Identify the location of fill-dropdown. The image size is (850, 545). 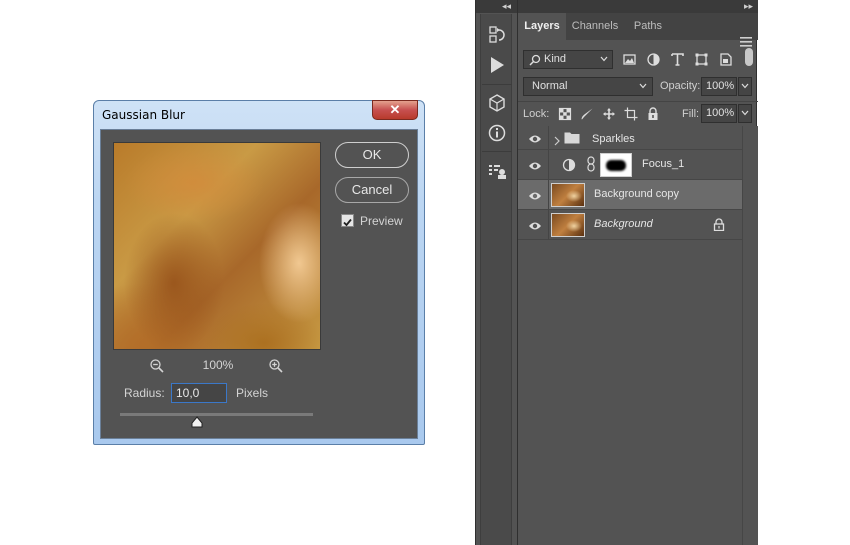
(745, 113).